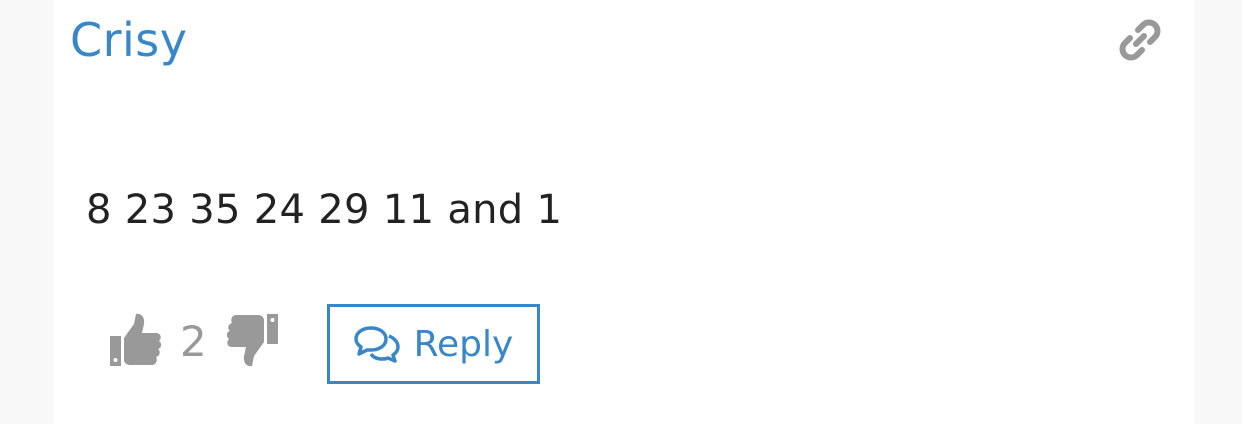 This screenshot has height=424, width=1242. I want to click on thumbs-down-icon, so click(252, 340).